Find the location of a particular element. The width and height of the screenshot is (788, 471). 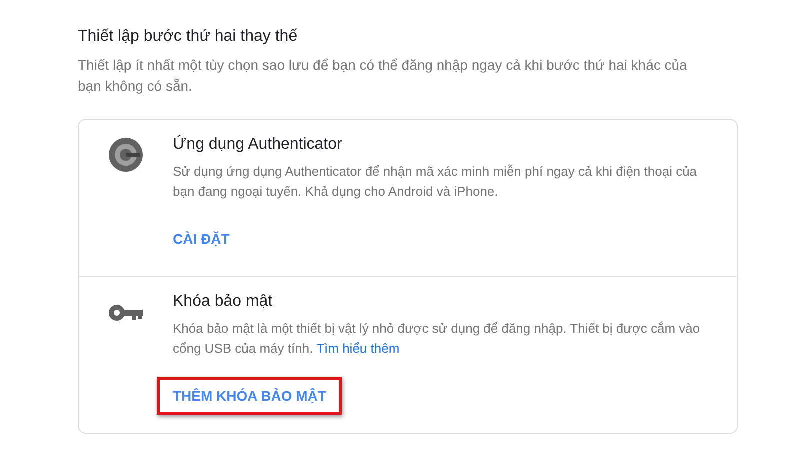

key-icon is located at coordinates (126, 313).